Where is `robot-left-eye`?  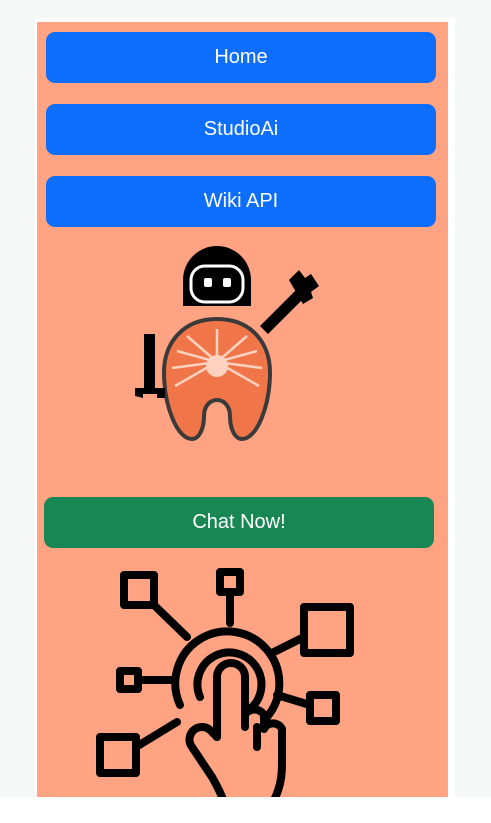 robot-left-eye is located at coordinates (208, 282).